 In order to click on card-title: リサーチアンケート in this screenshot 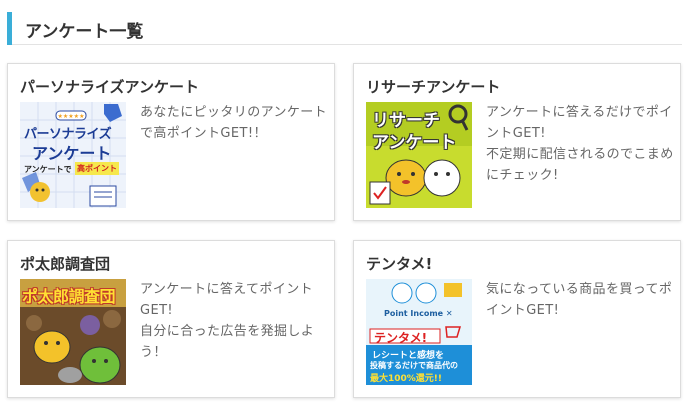, I will do `click(433, 86)`.